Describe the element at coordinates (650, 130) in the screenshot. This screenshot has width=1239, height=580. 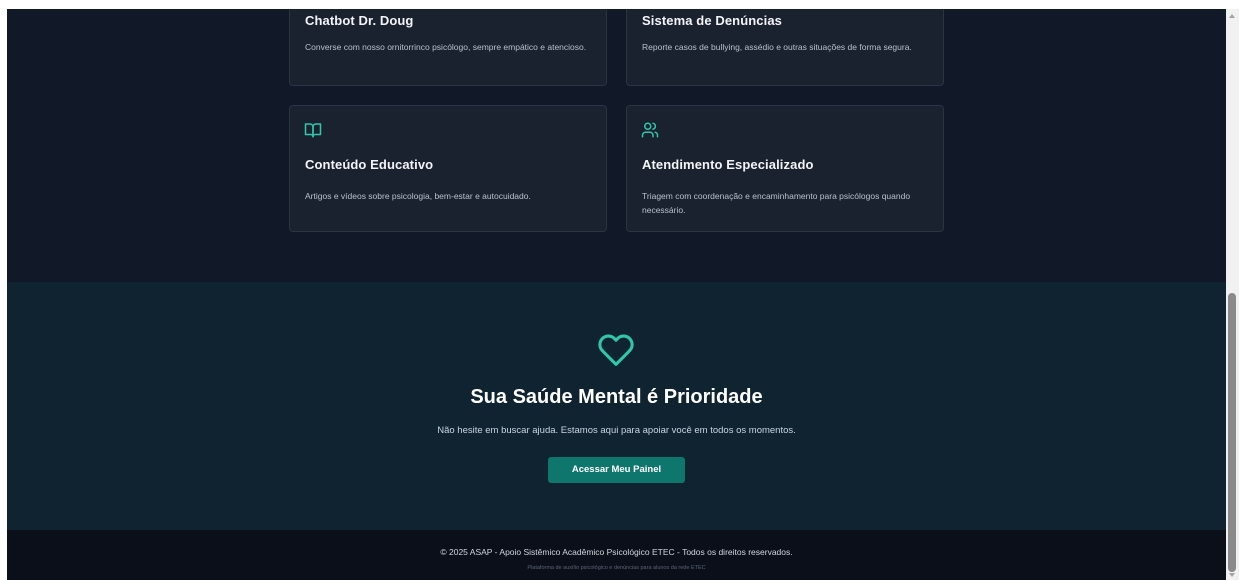
I see `users-icon` at that location.